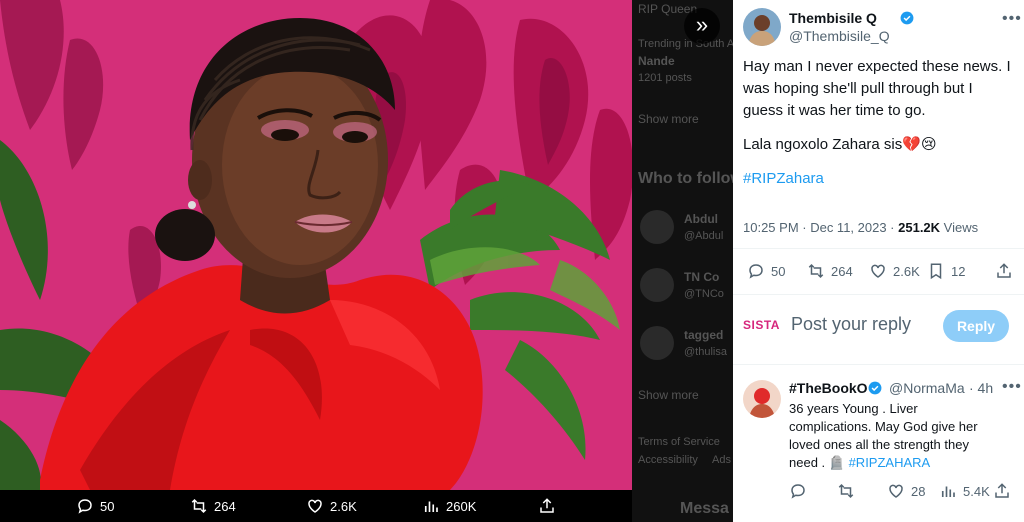 The width and height of the screenshot is (1024, 522). What do you see at coordinates (668, 460) in the screenshot?
I see `bg-line: Accessibility` at bounding box center [668, 460].